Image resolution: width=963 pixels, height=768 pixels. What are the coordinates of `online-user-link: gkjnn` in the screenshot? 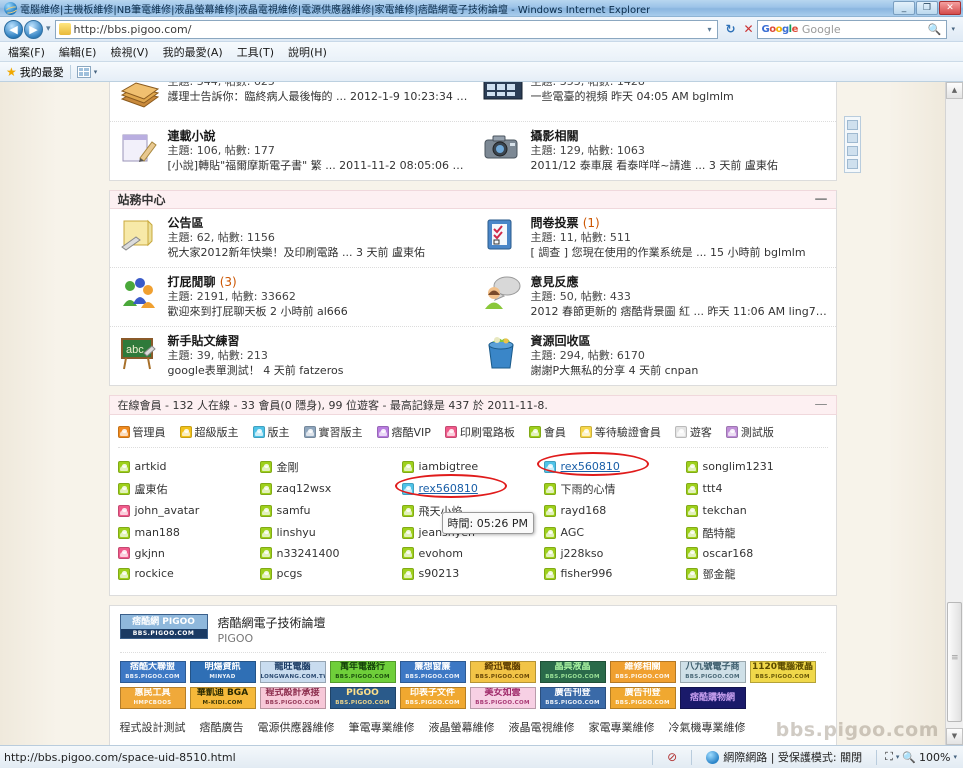 It's located at (150, 553).